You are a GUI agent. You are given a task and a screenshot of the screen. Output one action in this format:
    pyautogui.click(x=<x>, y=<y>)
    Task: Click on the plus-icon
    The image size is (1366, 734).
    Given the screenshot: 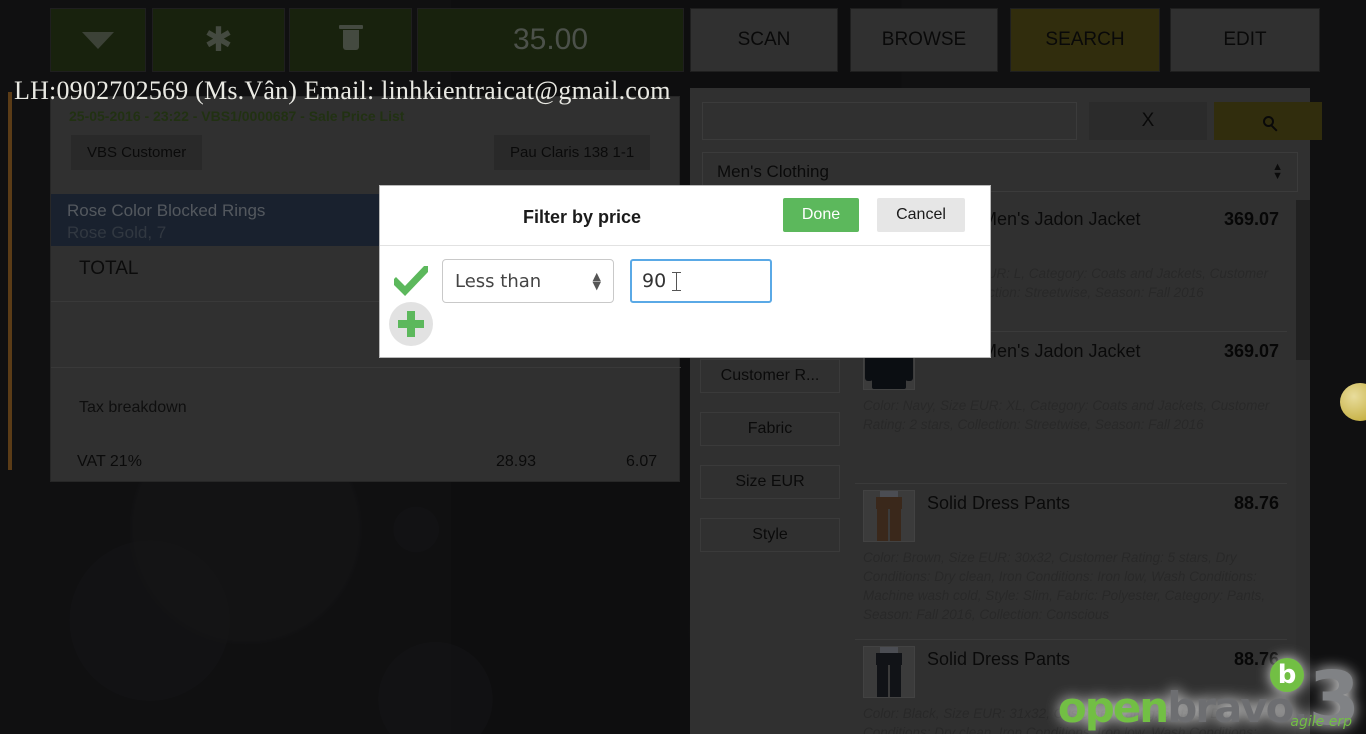 What is the action you would take?
    pyautogui.click(x=411, y=324)
    